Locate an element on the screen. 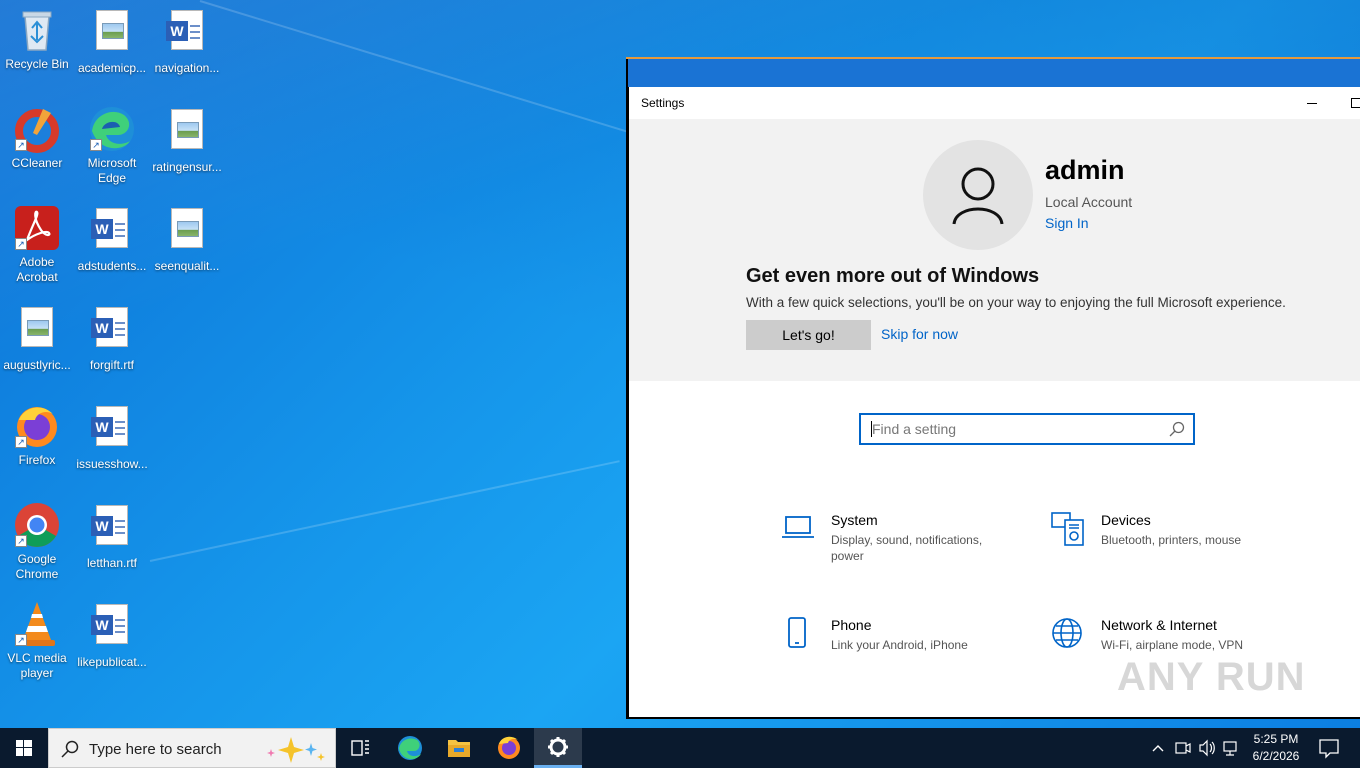  desktop-icon-recycle-bin: Recycle Bin is located at coordinates (37, 39).